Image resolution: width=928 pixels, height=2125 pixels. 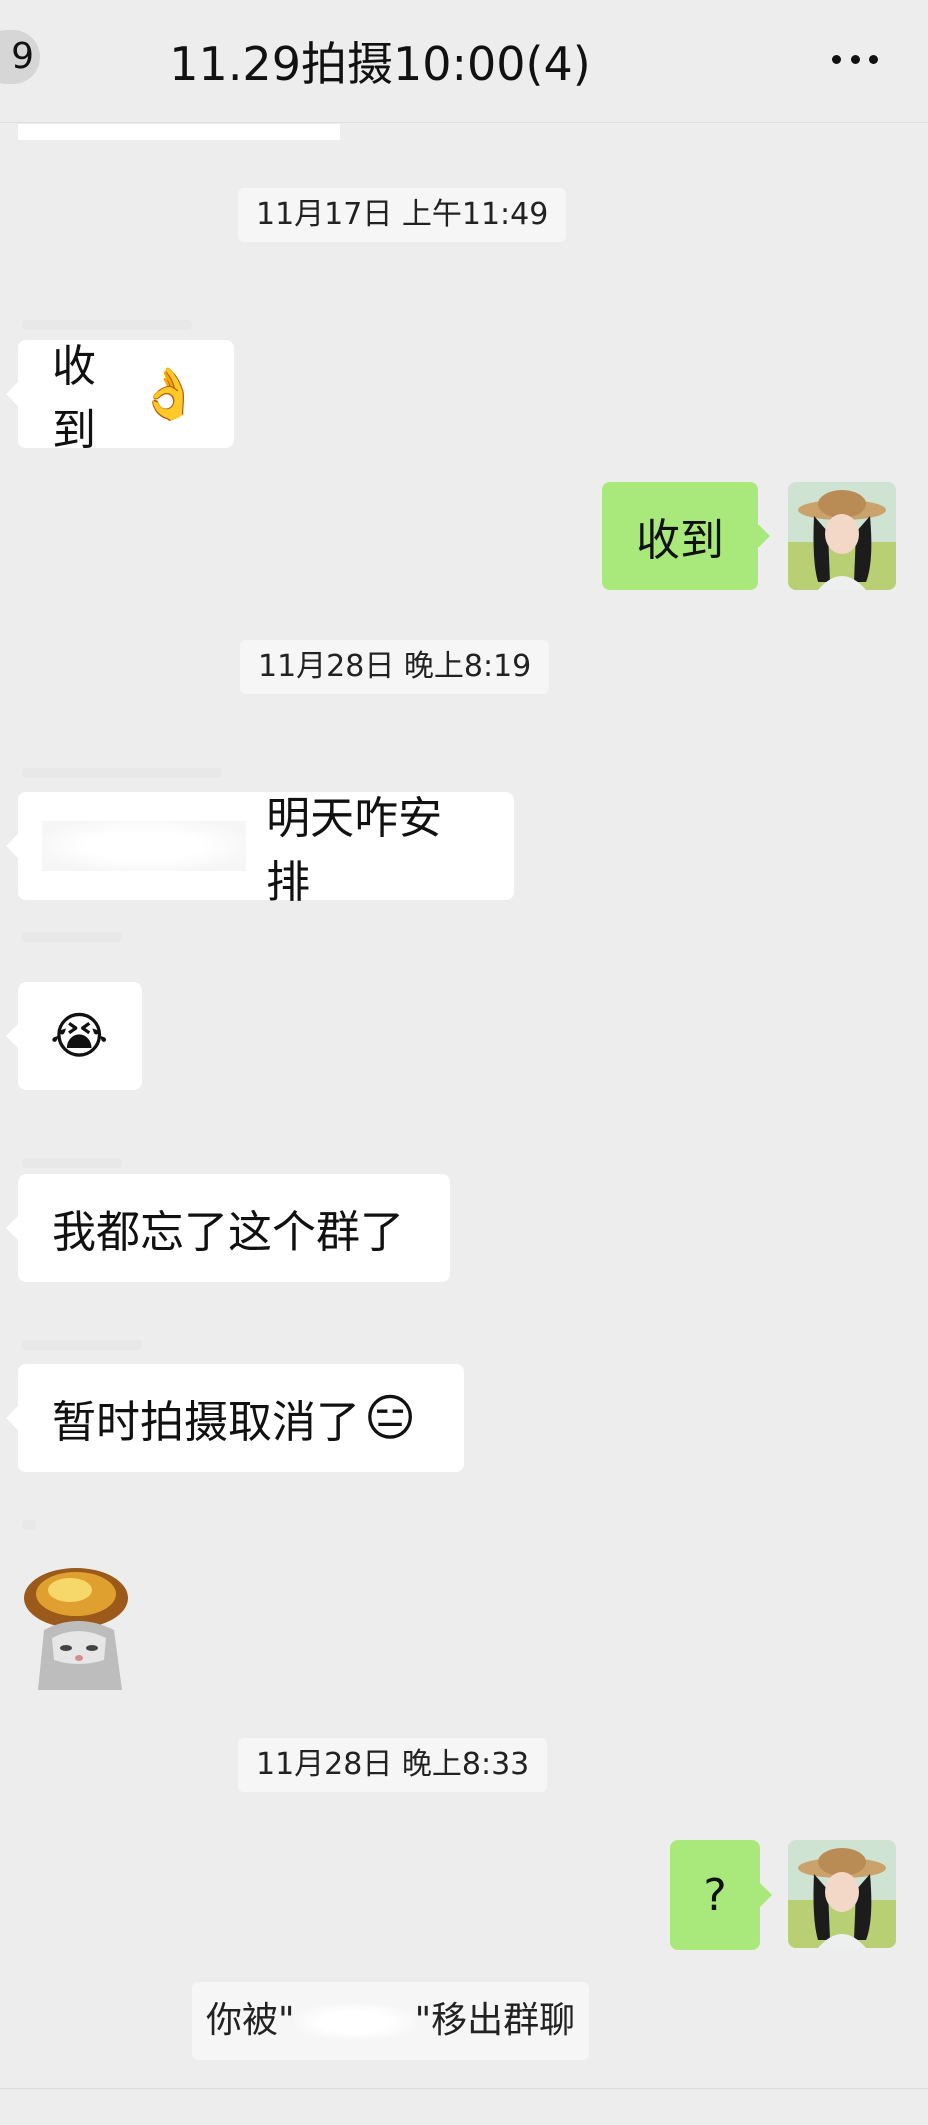 I want to click on message-bubble-self: ?, so click(x=721, y=1895).